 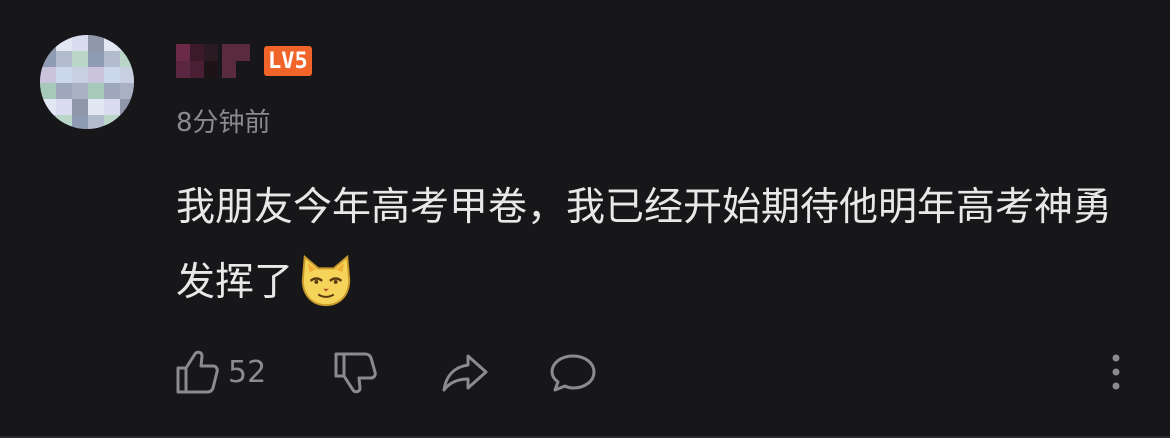 I want to click on action-bar: 52, so click(x=585, y=372).